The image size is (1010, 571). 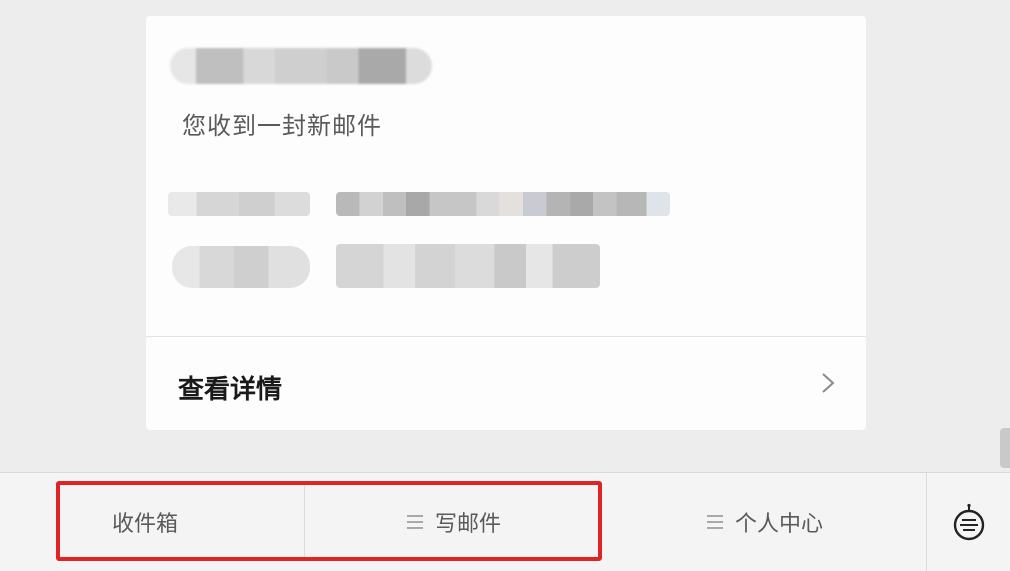 I want to click on compose-menu-button: 写邮件, so click(x=454, y=522).